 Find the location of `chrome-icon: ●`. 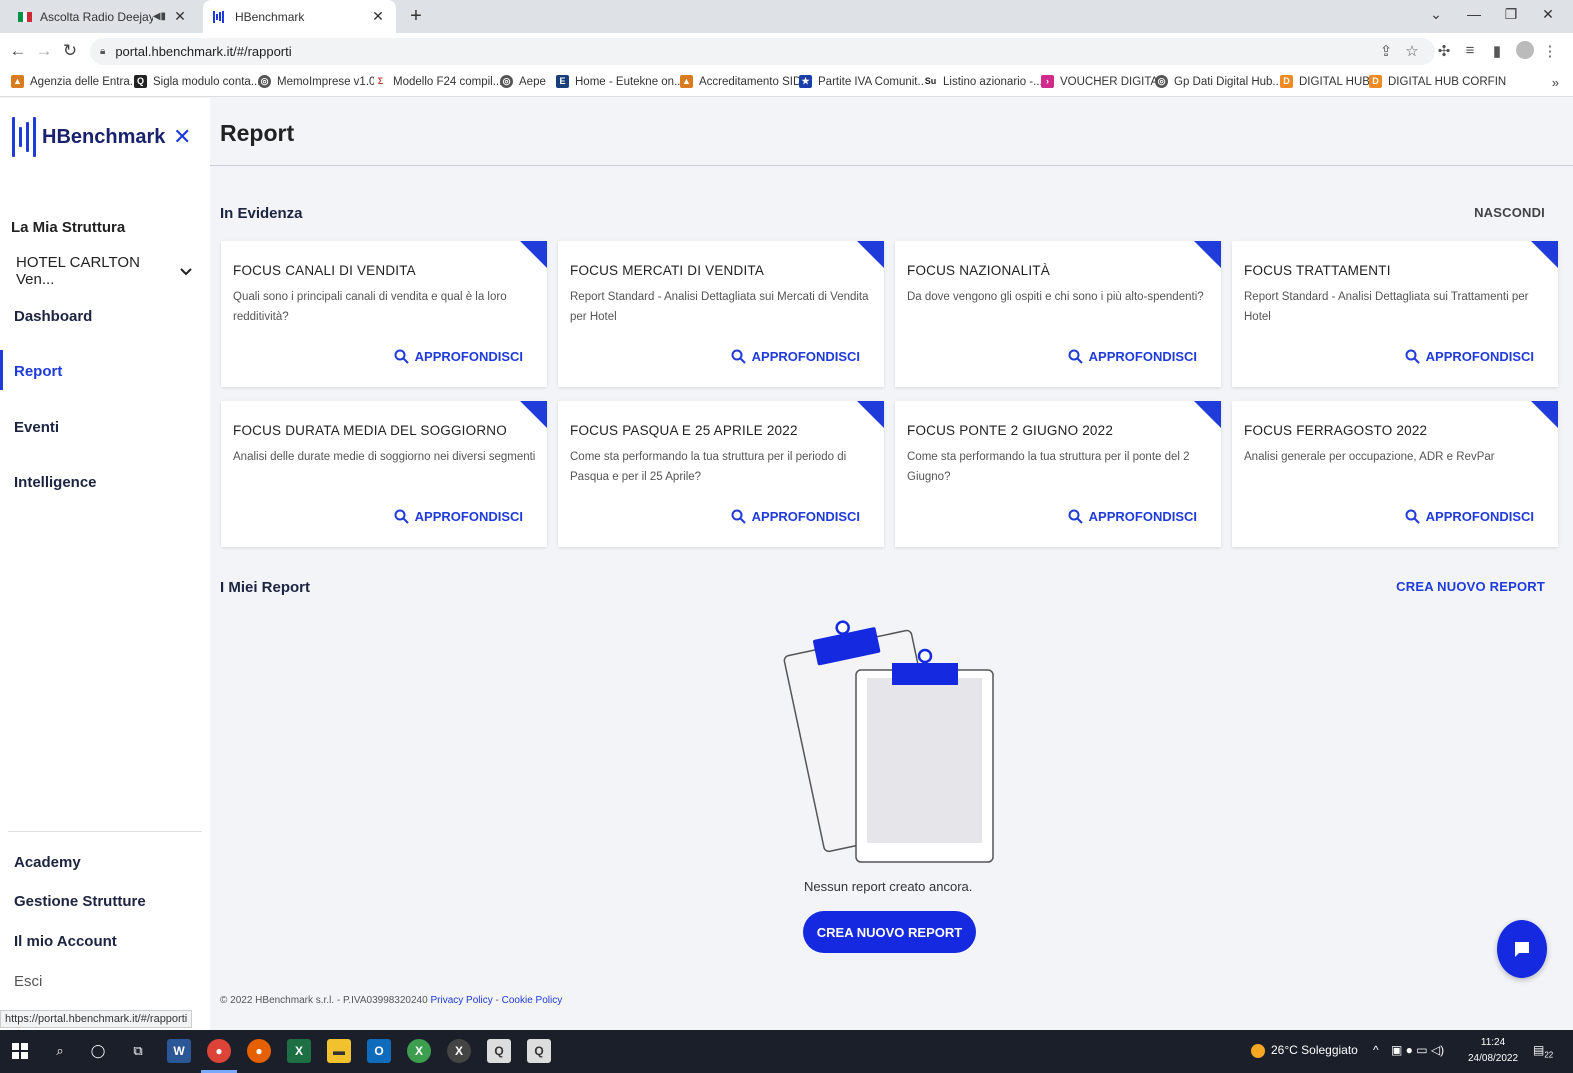

chrome-icon: ● is located at coordinates (219, 1051).